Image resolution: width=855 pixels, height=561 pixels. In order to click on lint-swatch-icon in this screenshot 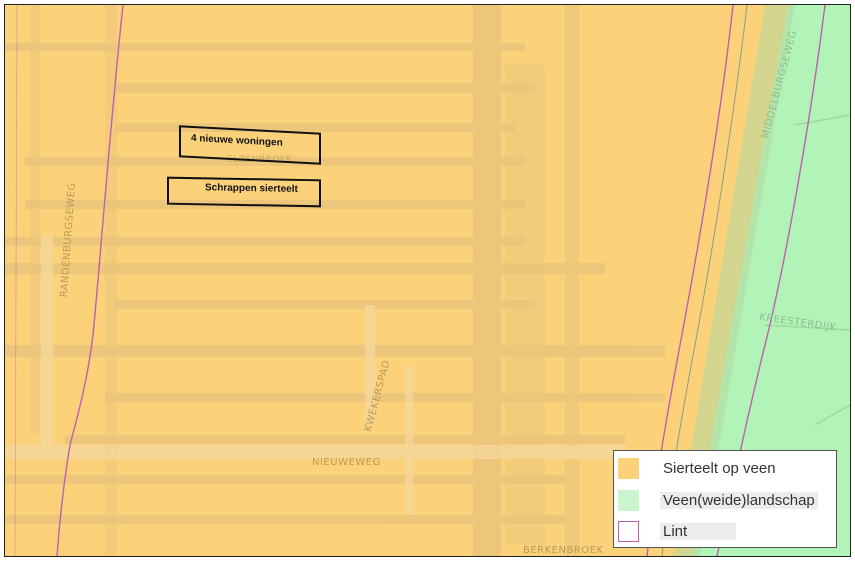, I will do `click(628, 531)`.